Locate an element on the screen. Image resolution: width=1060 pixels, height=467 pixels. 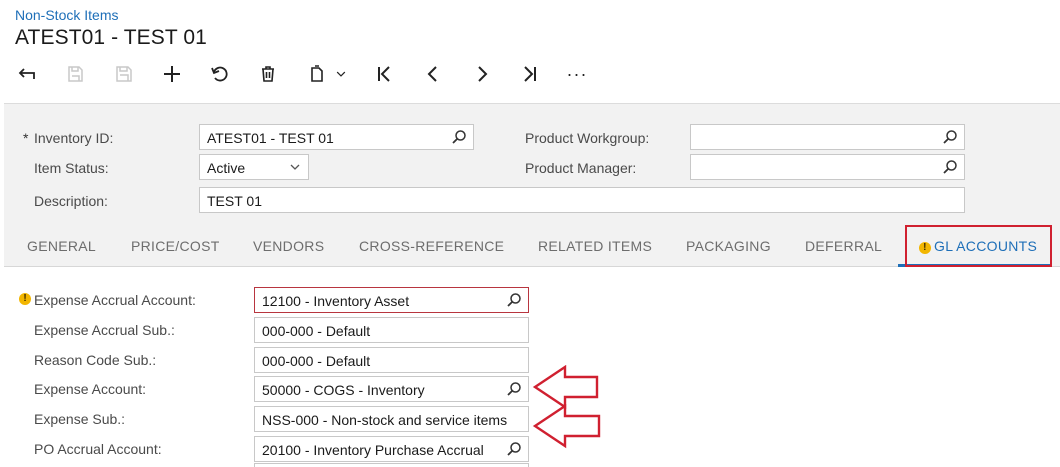
item-status-label: Item Status: is located at coordinates (71, 168).